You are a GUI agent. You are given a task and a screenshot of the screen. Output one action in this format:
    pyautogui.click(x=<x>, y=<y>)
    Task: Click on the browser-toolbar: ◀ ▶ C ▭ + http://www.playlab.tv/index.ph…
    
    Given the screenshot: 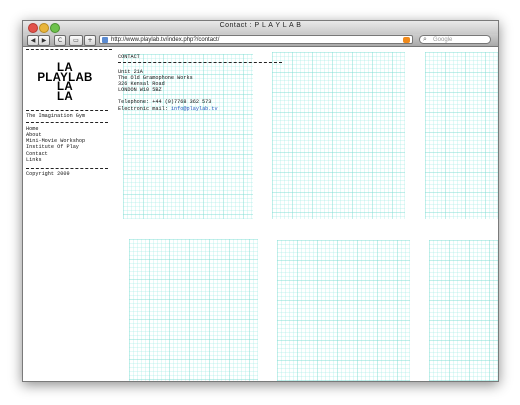 What is the action you would take?
    pyautogui.click(x=260, y=40)
    